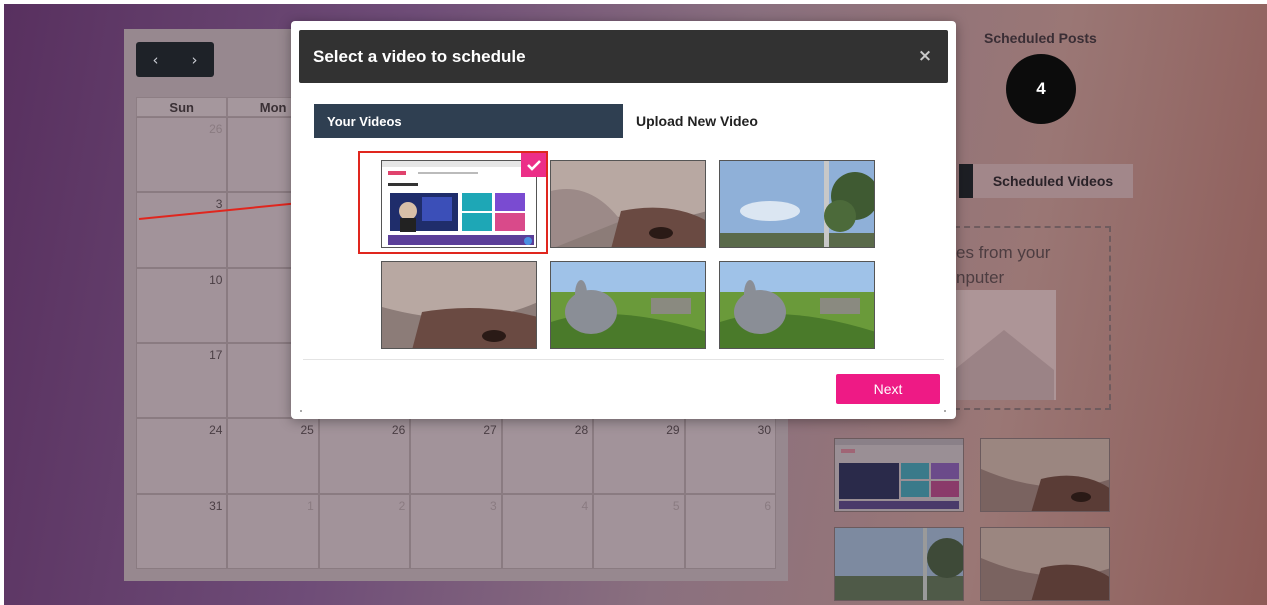 This screenshot has height=605, width=1267. I want to click on tab-your-videos: Your Videos, so click(468, 121).